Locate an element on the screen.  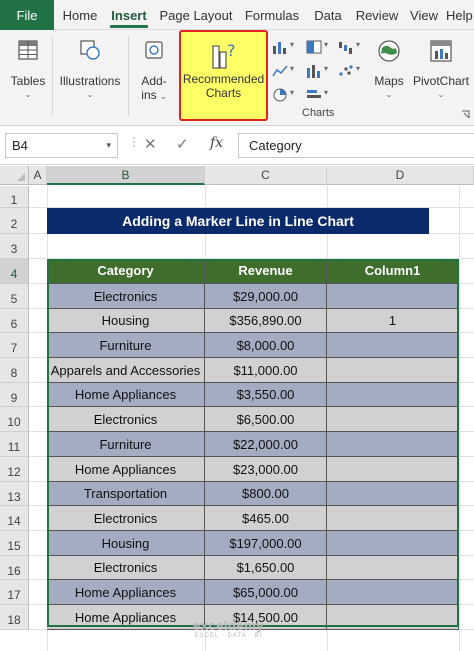
row-header-17: 17 is located at coordinates (14, 592).